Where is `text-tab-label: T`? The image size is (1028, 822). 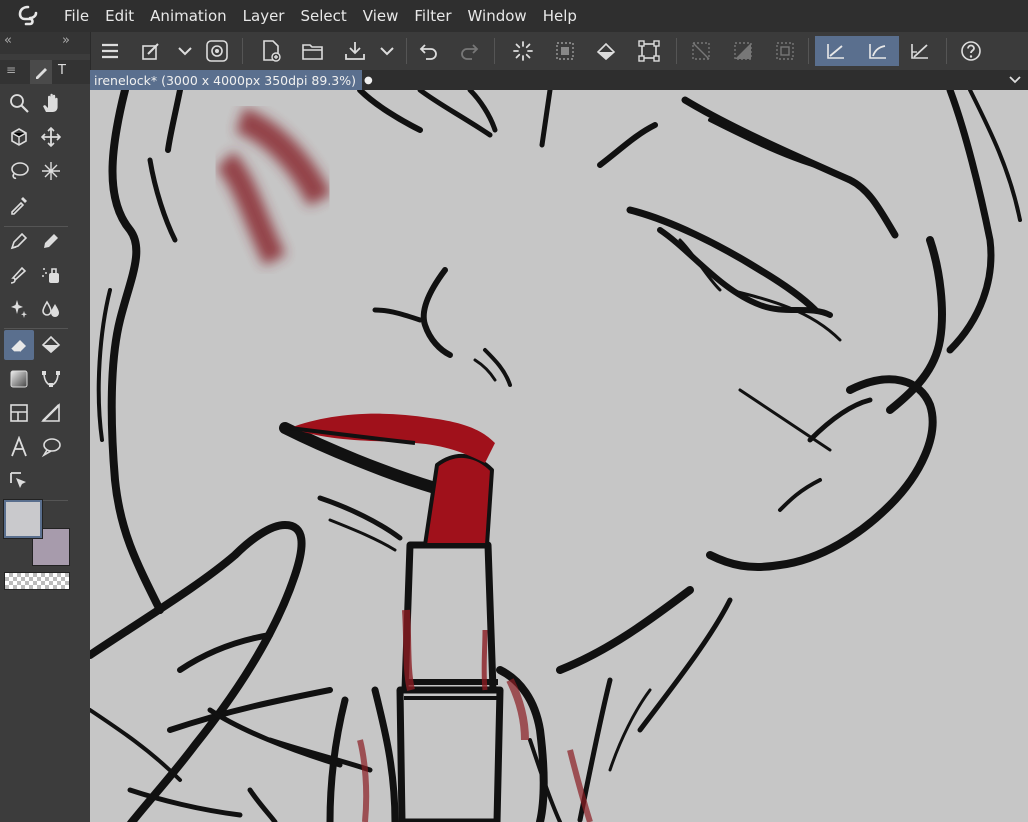
text-tab-label: T is located at coordinates (62, 70).